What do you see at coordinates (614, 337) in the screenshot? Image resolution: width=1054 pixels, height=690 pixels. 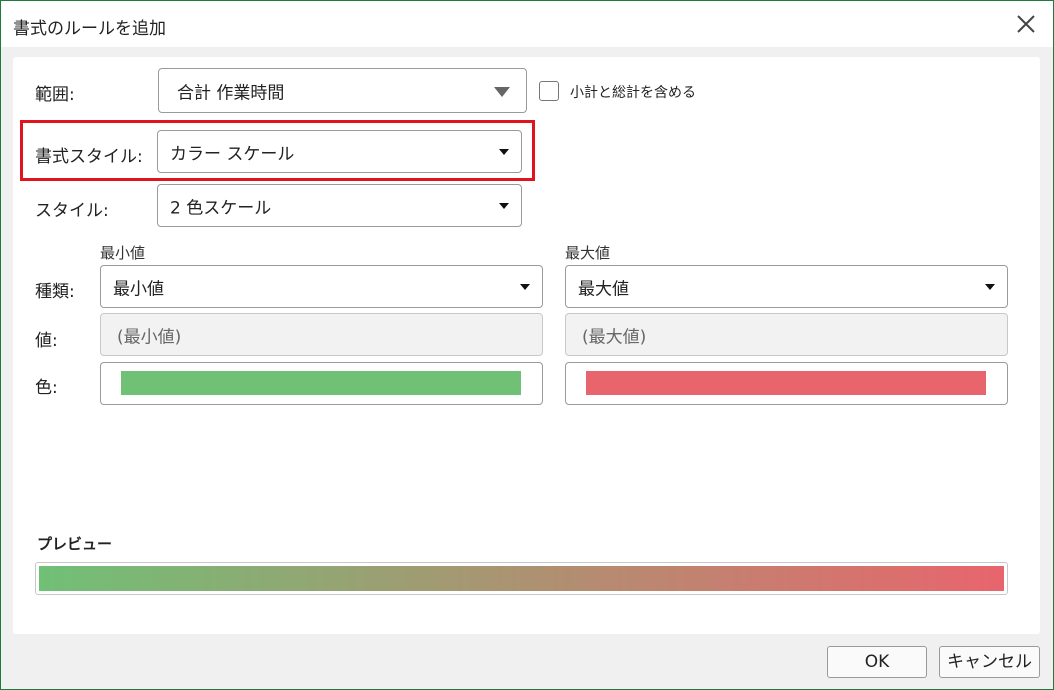 I see `max-value-placeholder: (最大値)` at bounding box center [614, 337].